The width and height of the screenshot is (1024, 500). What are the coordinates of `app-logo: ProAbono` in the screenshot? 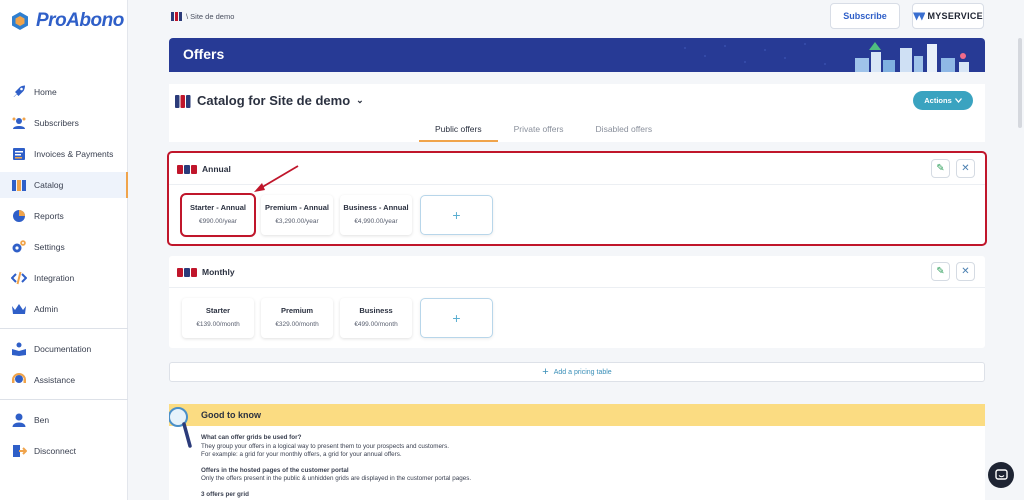 It's located at (67, 21).